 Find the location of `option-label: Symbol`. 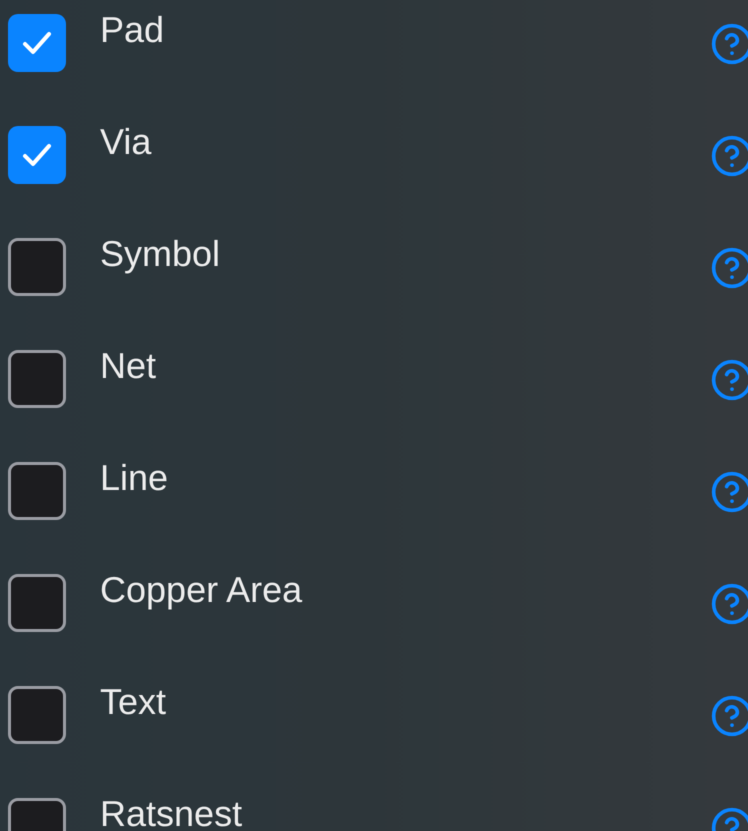

option-label: Symbol is located at coordinates (160, 254).